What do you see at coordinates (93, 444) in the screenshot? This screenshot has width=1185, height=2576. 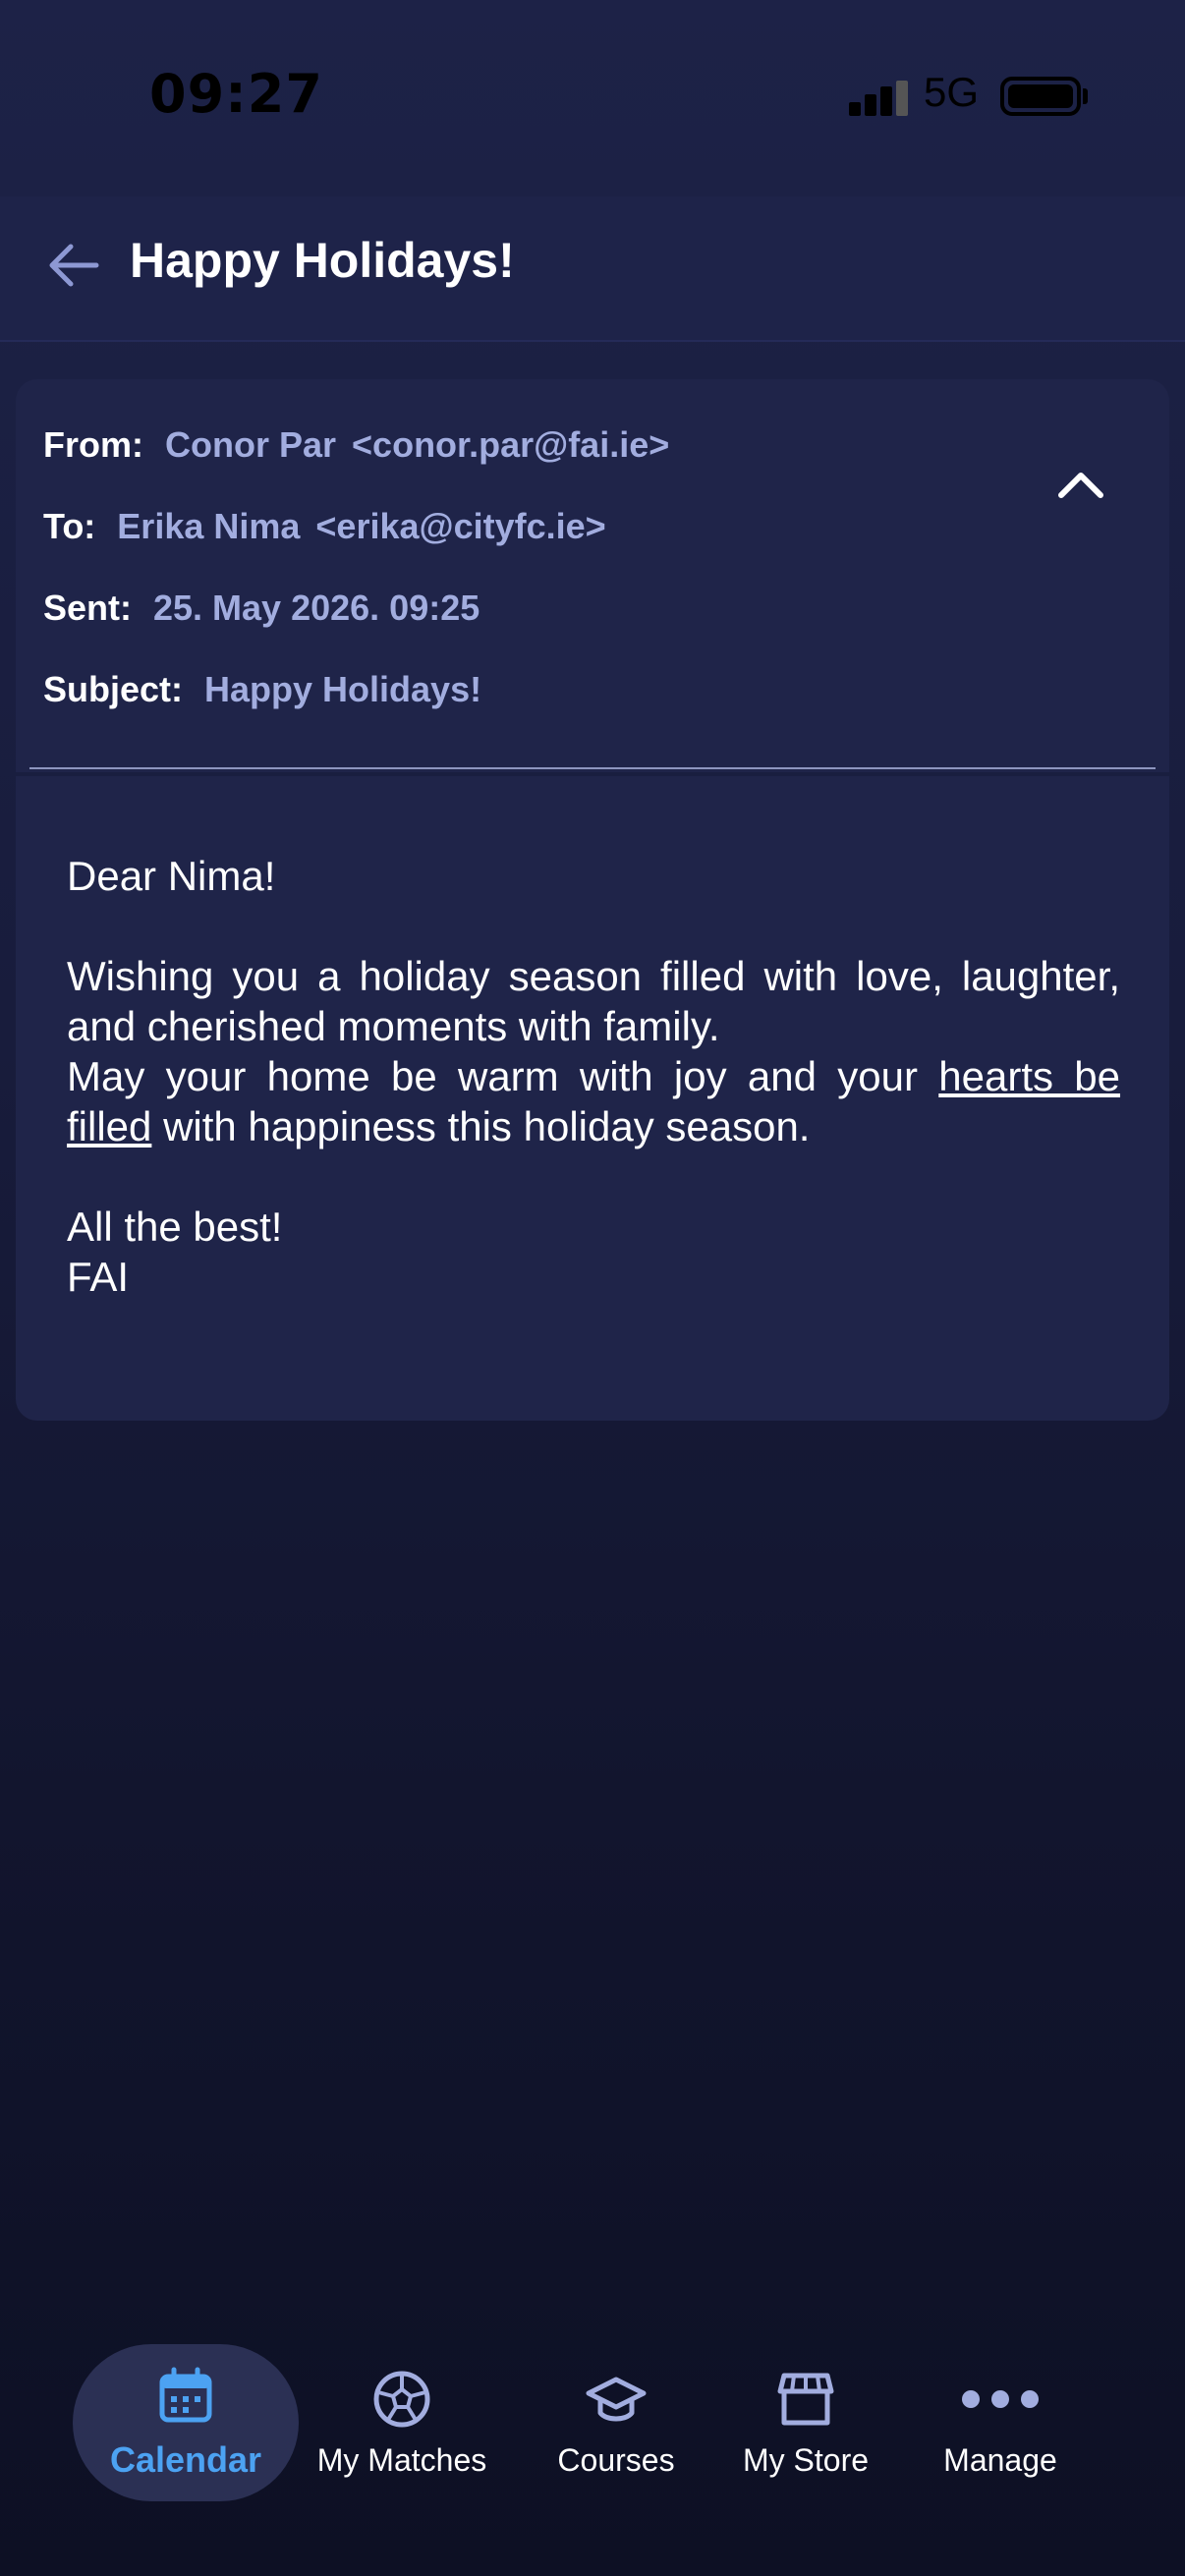 I see `from-label: From:` at bounding box center [93, 444].